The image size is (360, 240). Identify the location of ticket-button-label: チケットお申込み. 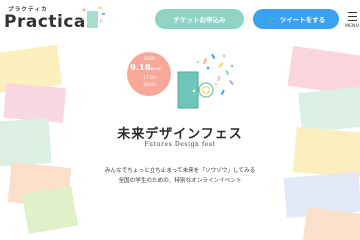
(199, 20).